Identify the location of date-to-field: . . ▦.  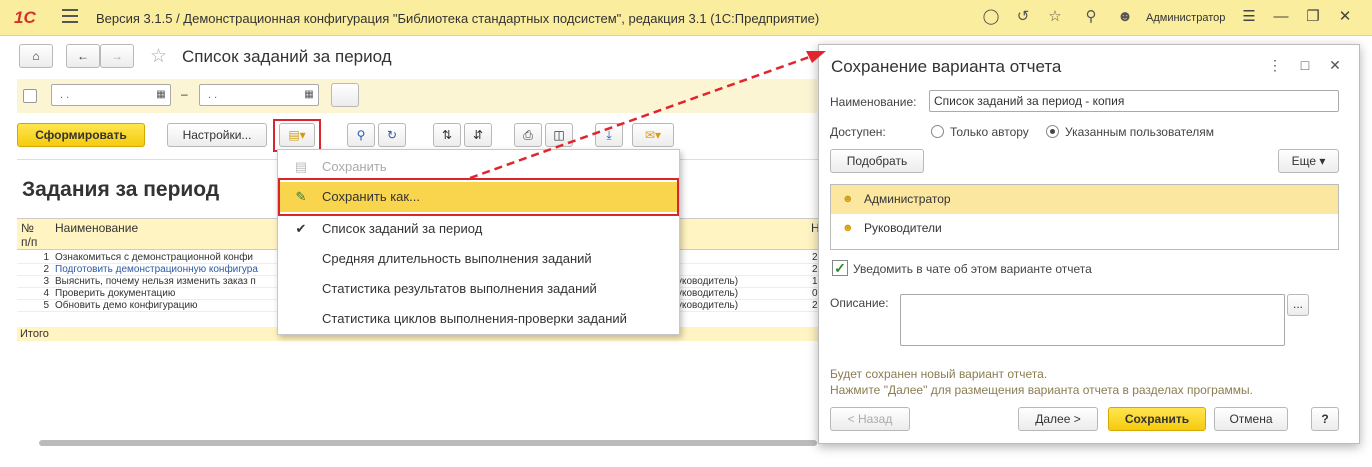
(259, 95).